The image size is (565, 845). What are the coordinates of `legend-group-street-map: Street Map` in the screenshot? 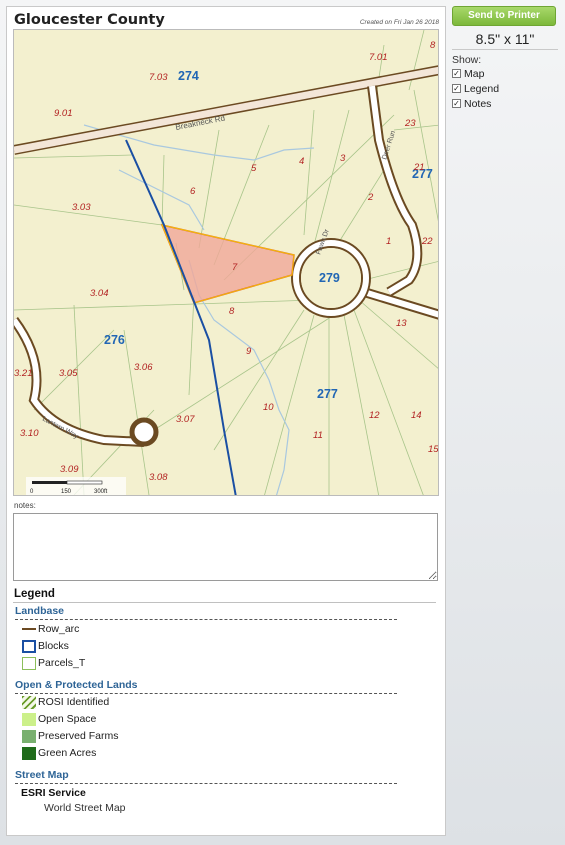 It's located at (42, 775).